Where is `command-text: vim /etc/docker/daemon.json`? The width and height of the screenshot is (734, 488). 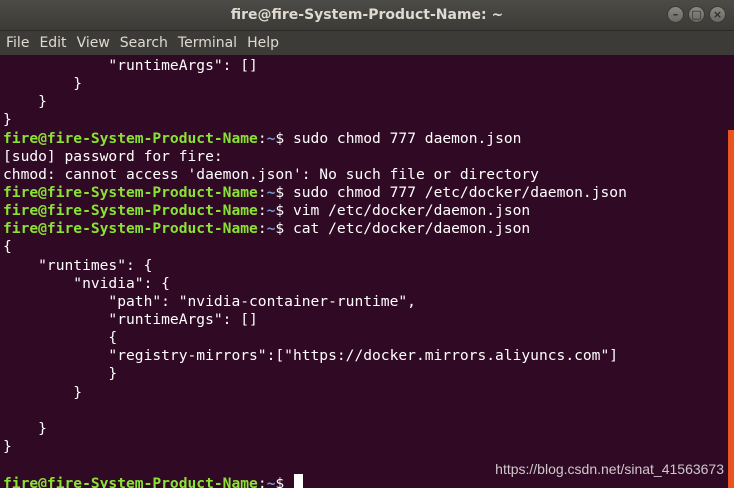 command-text: vim /etc/docker/daemon.json is located at coordinates (411, 211).